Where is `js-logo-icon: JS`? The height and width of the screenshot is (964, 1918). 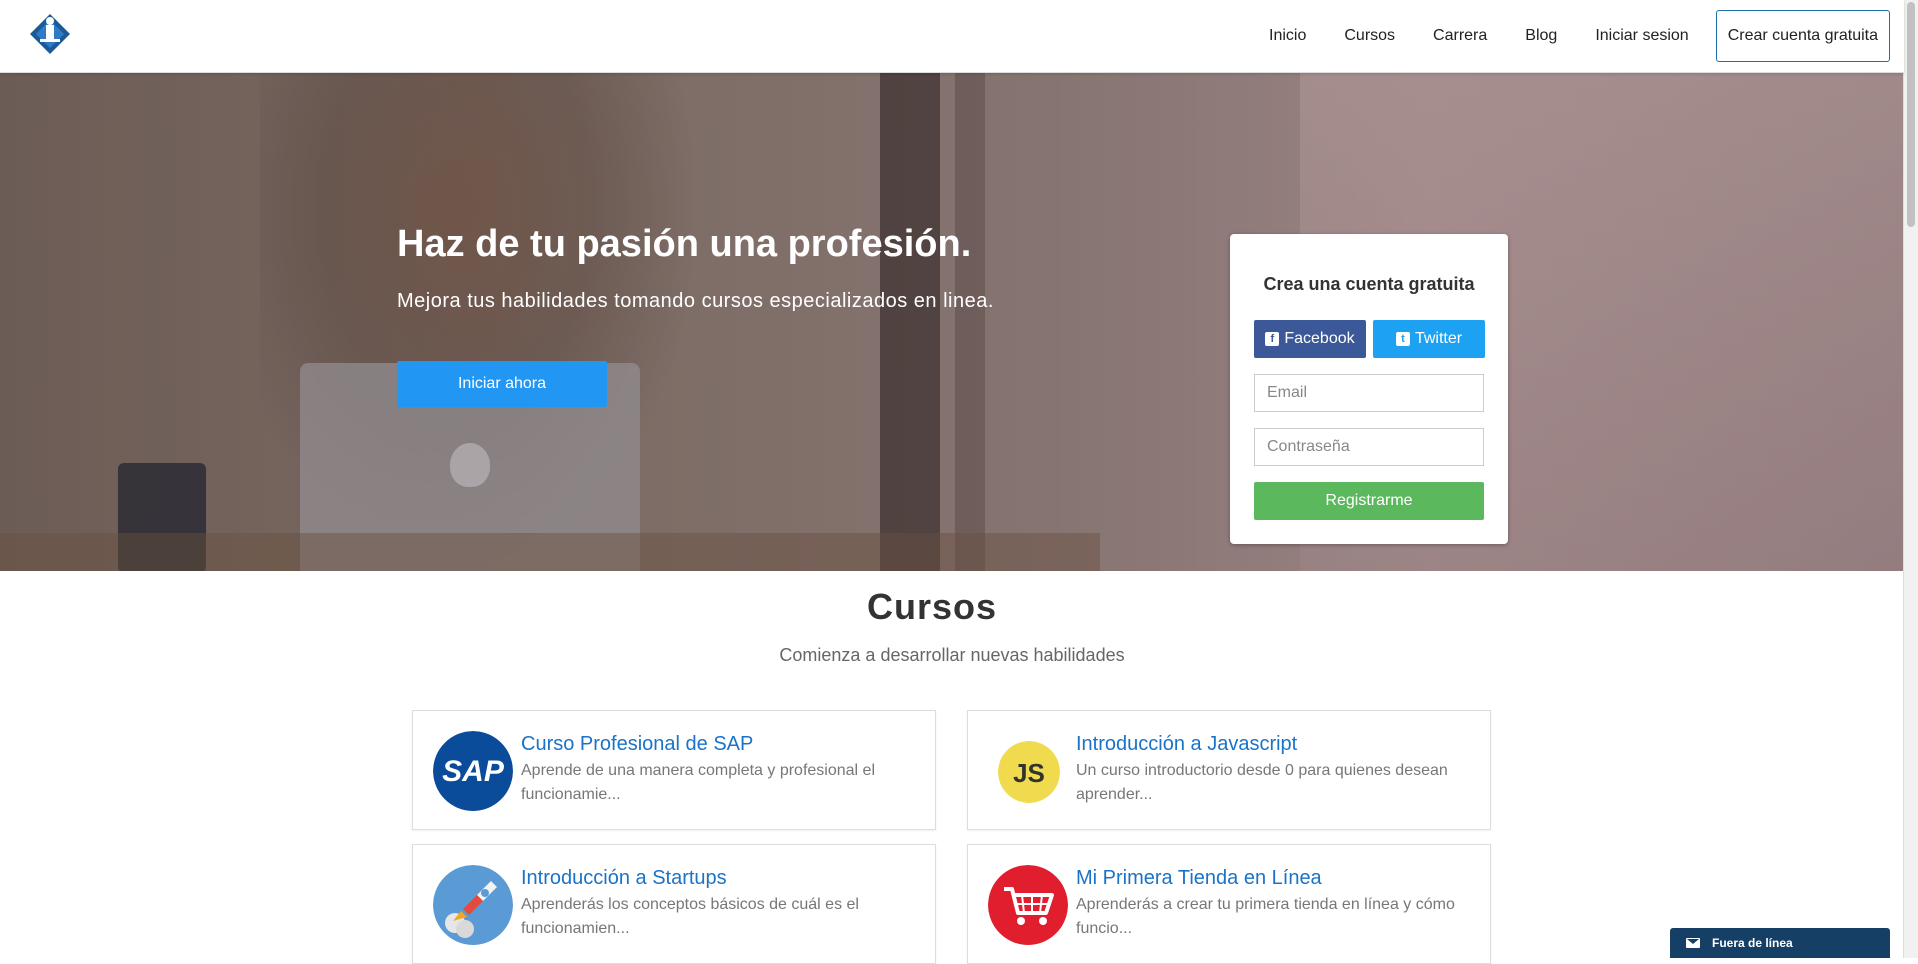 js-logo-icon: JS is located at coordinates (1029, 772).